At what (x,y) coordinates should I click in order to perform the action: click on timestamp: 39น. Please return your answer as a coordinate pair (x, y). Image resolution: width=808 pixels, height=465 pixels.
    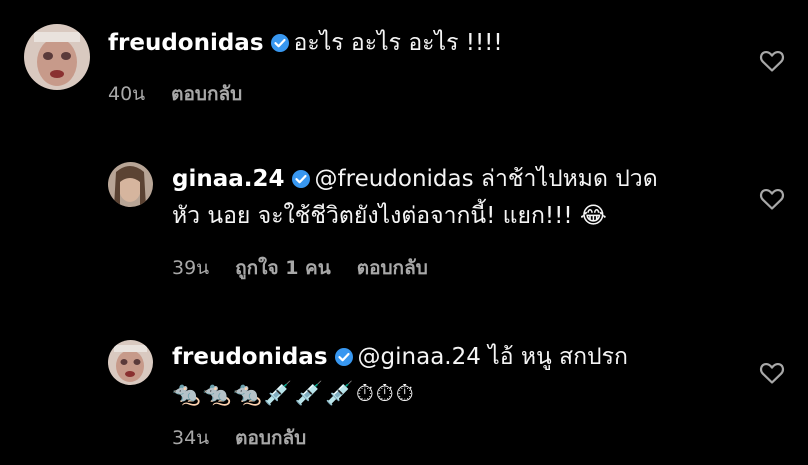
    Looking at the image, I should click on (191, 268).